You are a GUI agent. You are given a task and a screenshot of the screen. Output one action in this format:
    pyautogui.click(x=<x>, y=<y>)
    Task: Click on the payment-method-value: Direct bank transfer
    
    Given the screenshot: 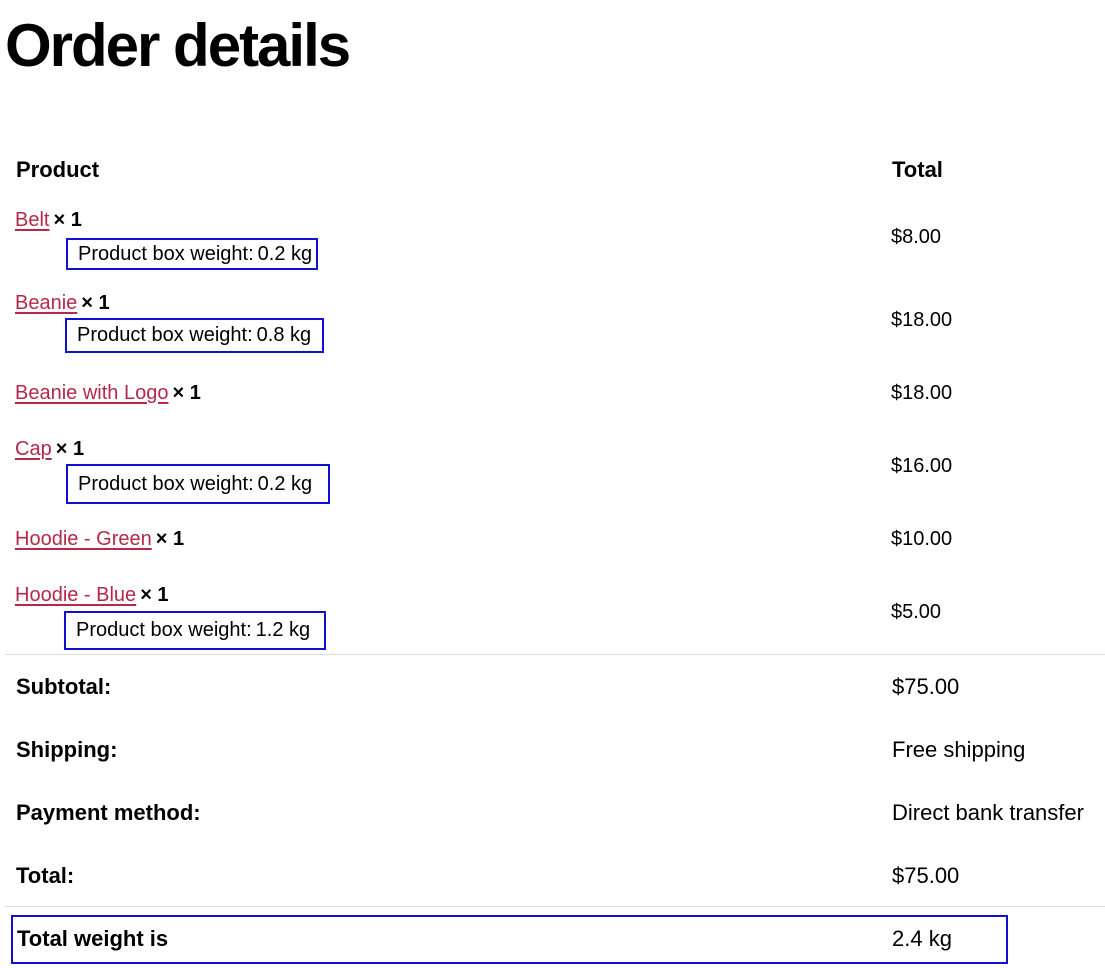 What is the action you would take?
    pyautogui.click(x=988, y=812)
    